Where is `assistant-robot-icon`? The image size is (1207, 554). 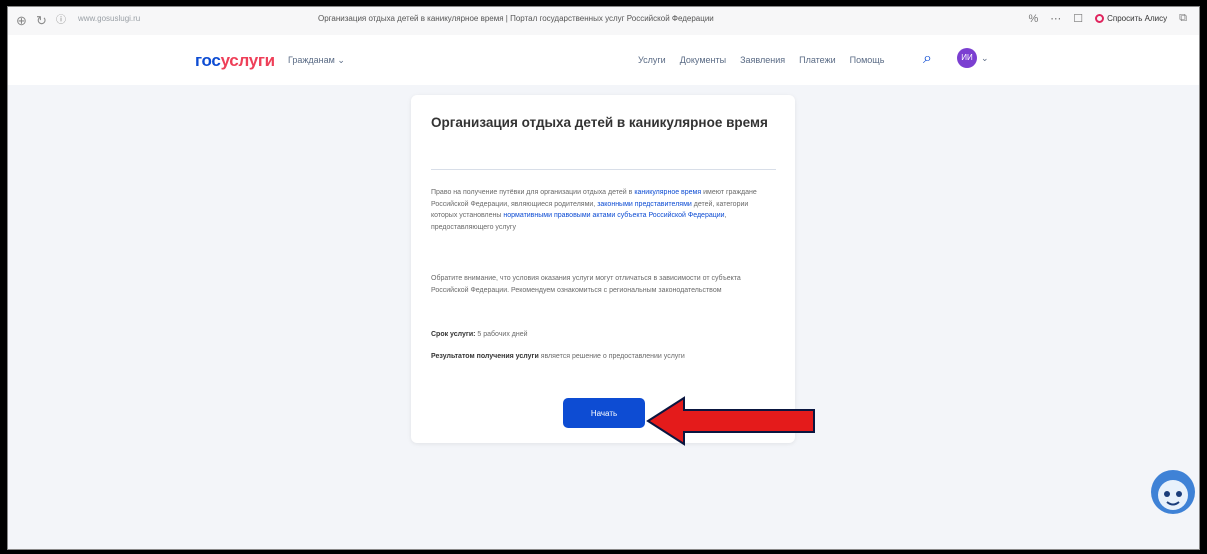
assistant-robot-icon is located at coordinates (1173, 494).